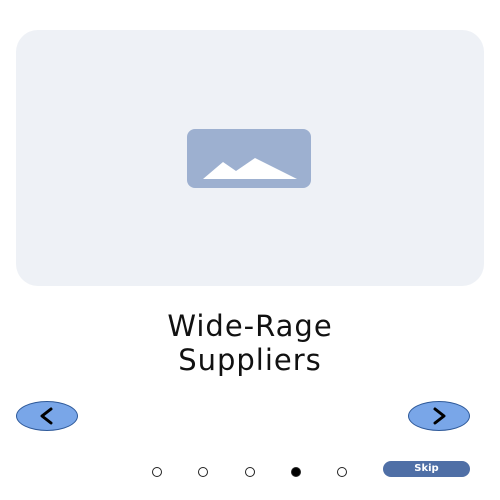 This screenshot has width=500, height=500. I want to click on title-line-1: Wide-Rage, so click(250, 326).